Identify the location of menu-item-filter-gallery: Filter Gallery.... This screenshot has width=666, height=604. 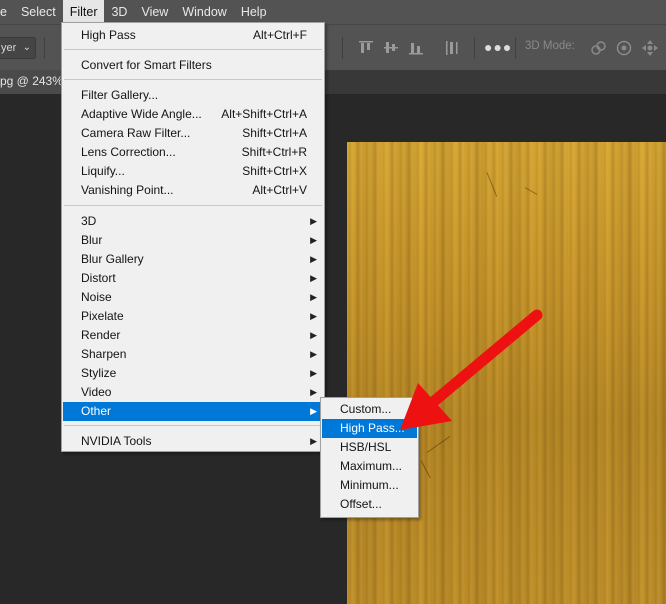
(193, 95).